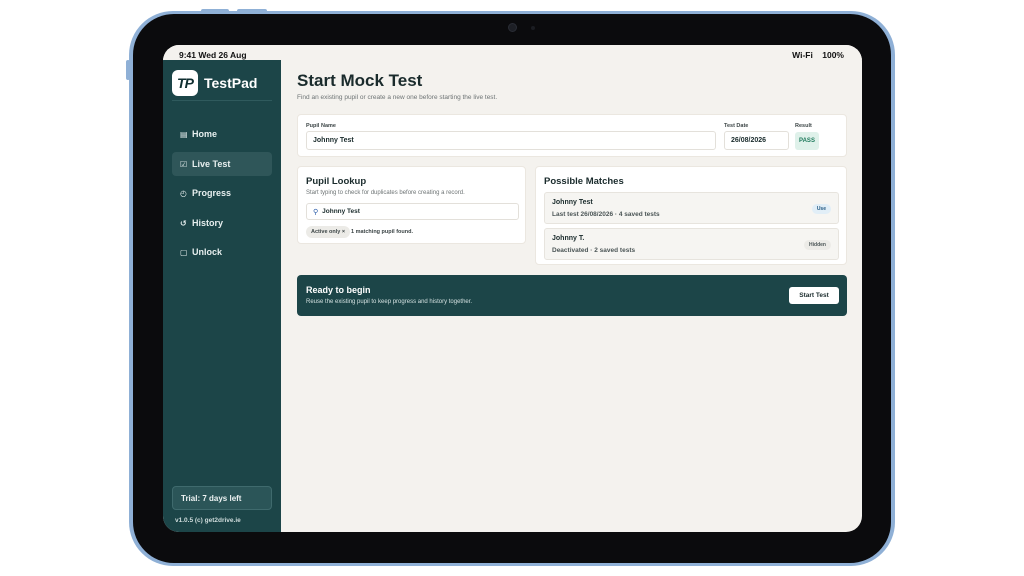 The height and width of the screenshot is (576, 1024). I want to click on status-time: 9:41 Wed 26 Aug, so click(213, 55).